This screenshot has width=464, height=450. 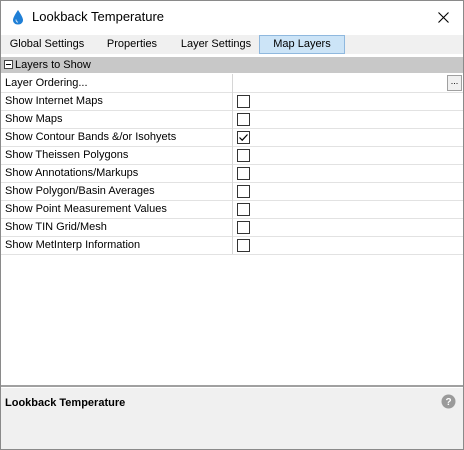 I want to click on category-label: Layers to Show, so click(x=53, y=65).